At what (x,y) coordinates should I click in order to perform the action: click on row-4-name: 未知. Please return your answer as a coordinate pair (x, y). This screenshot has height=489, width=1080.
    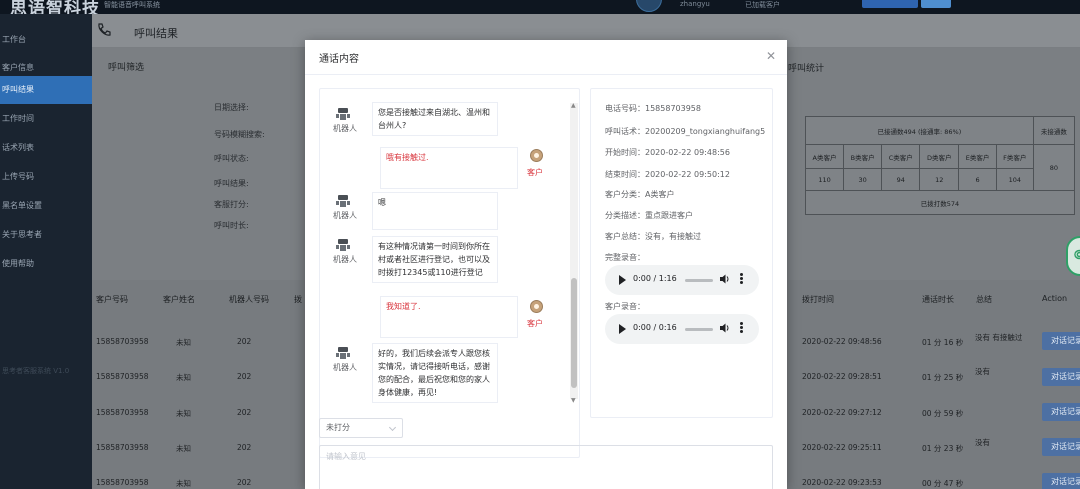
    Looking at the image, I should click on (183, 448).